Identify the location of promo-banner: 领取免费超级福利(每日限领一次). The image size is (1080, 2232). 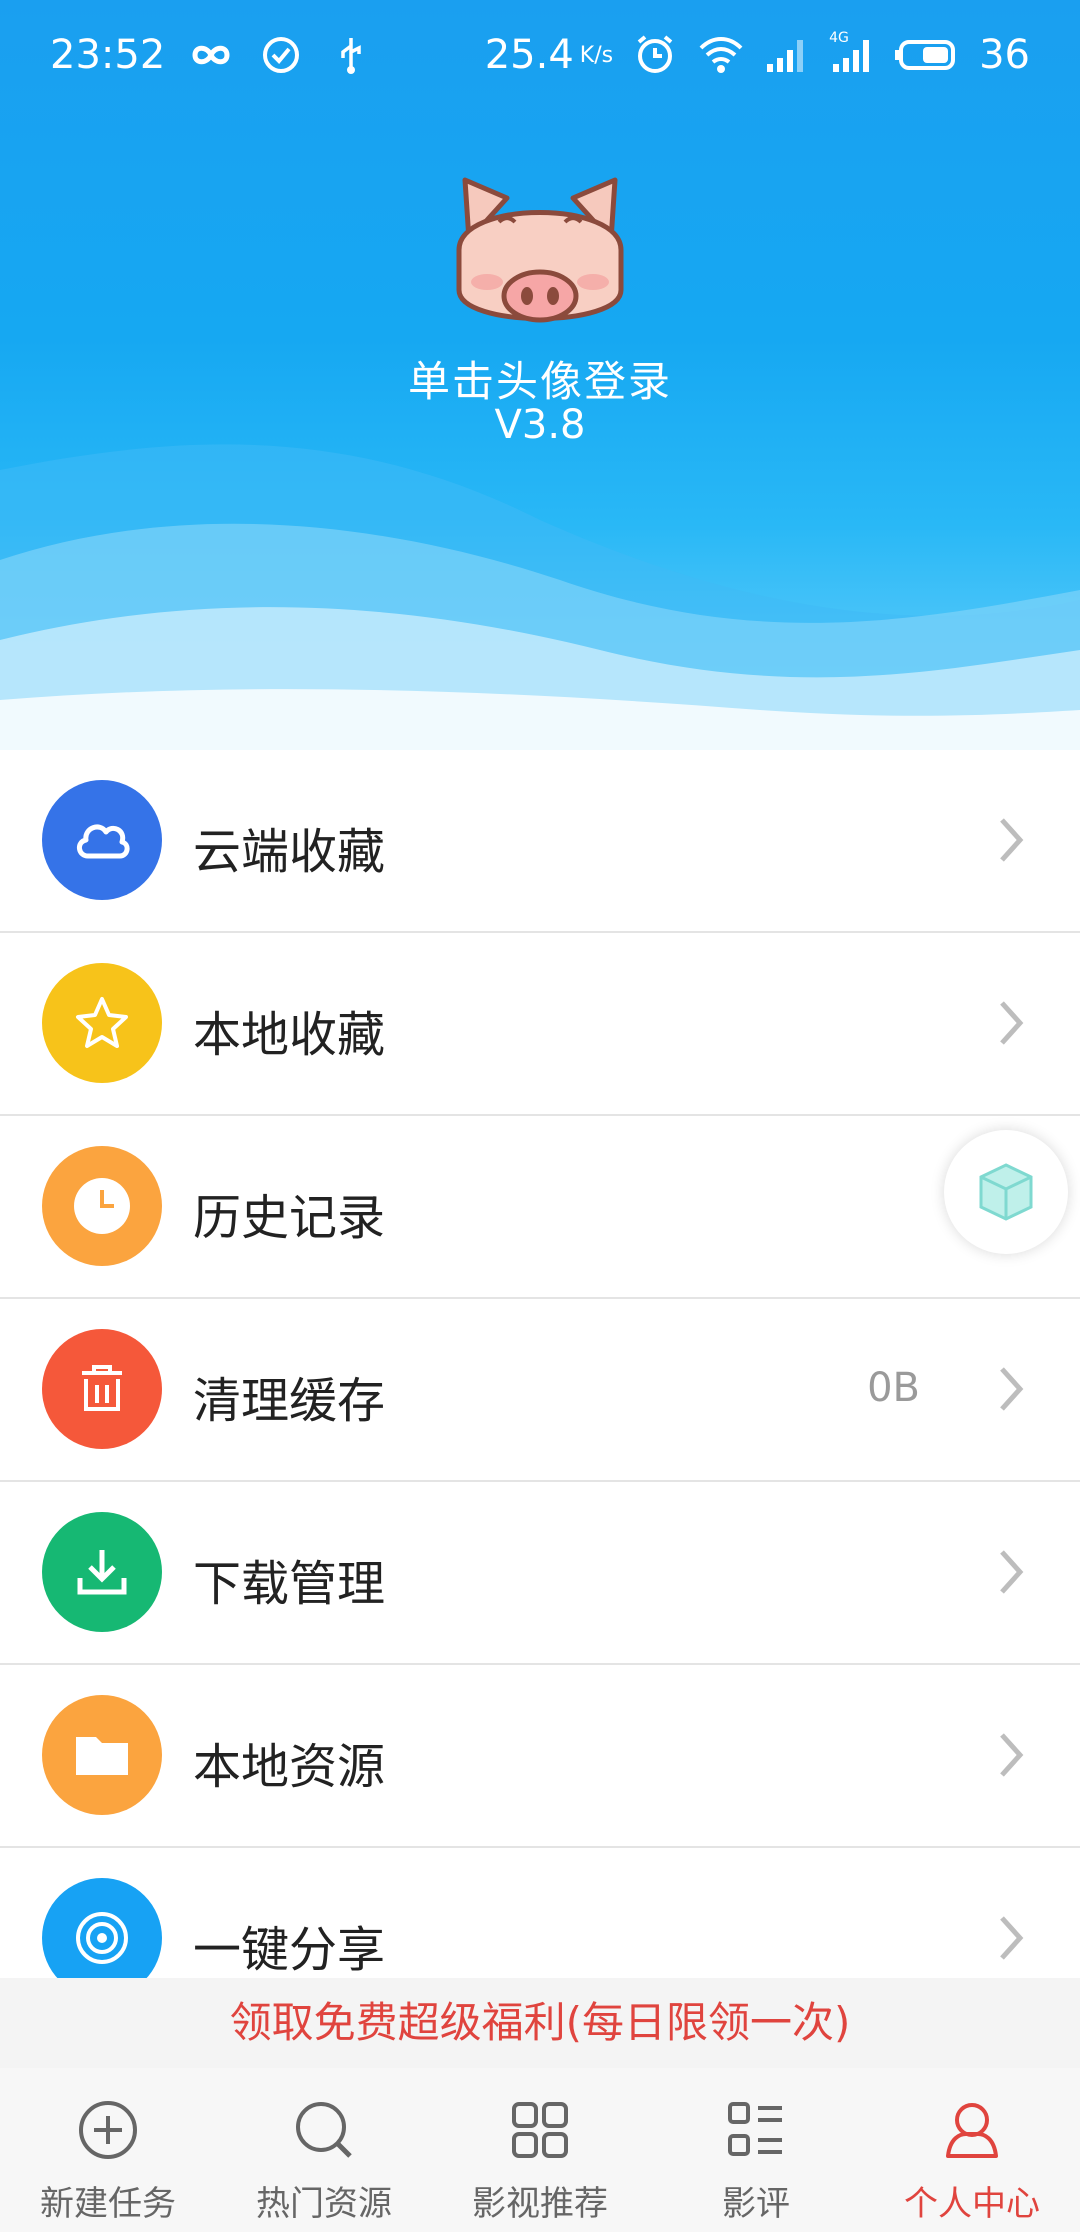
(540, 2023).